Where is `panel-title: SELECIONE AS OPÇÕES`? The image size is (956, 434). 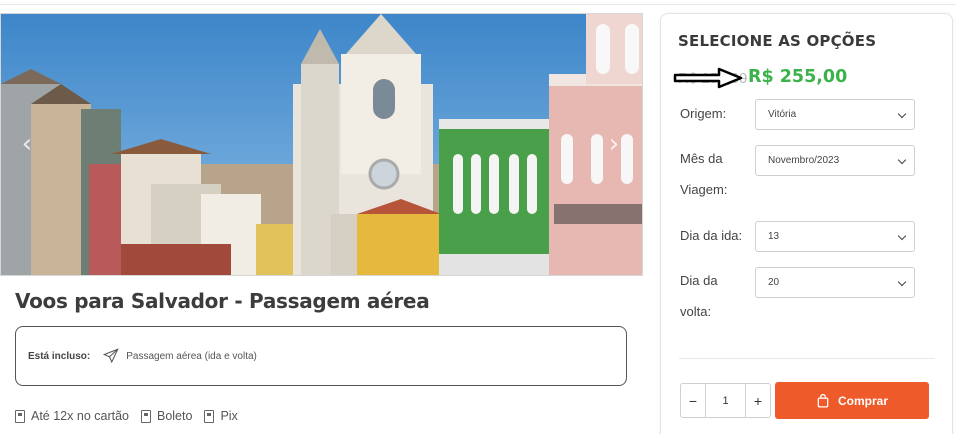
panel-title: SELECIONE AS OPÇÕES is located at coordinates (777, 41).